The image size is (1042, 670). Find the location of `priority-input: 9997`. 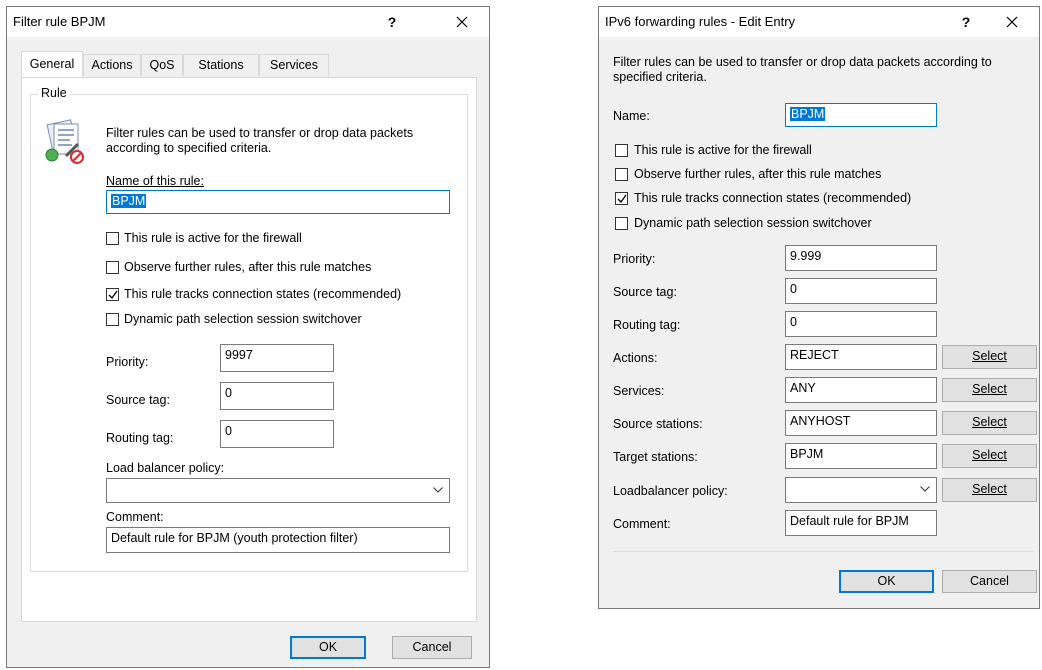

priority-input: 9997 is located at coordinates (277, 358).